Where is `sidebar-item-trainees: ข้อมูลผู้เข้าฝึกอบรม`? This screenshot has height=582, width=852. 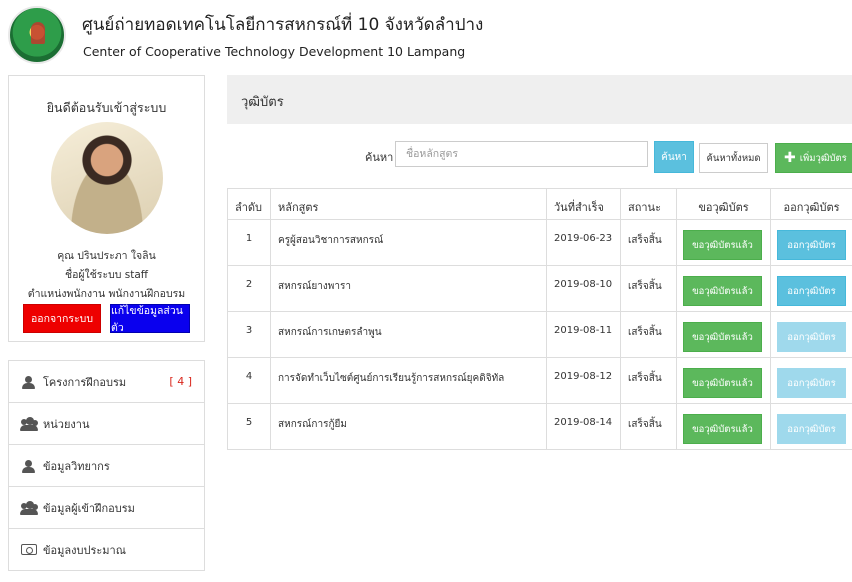 sidebar-item-trainees: ข้อมูลผู้เข้าฝึกอบรม is located at coordinates (106, 507).